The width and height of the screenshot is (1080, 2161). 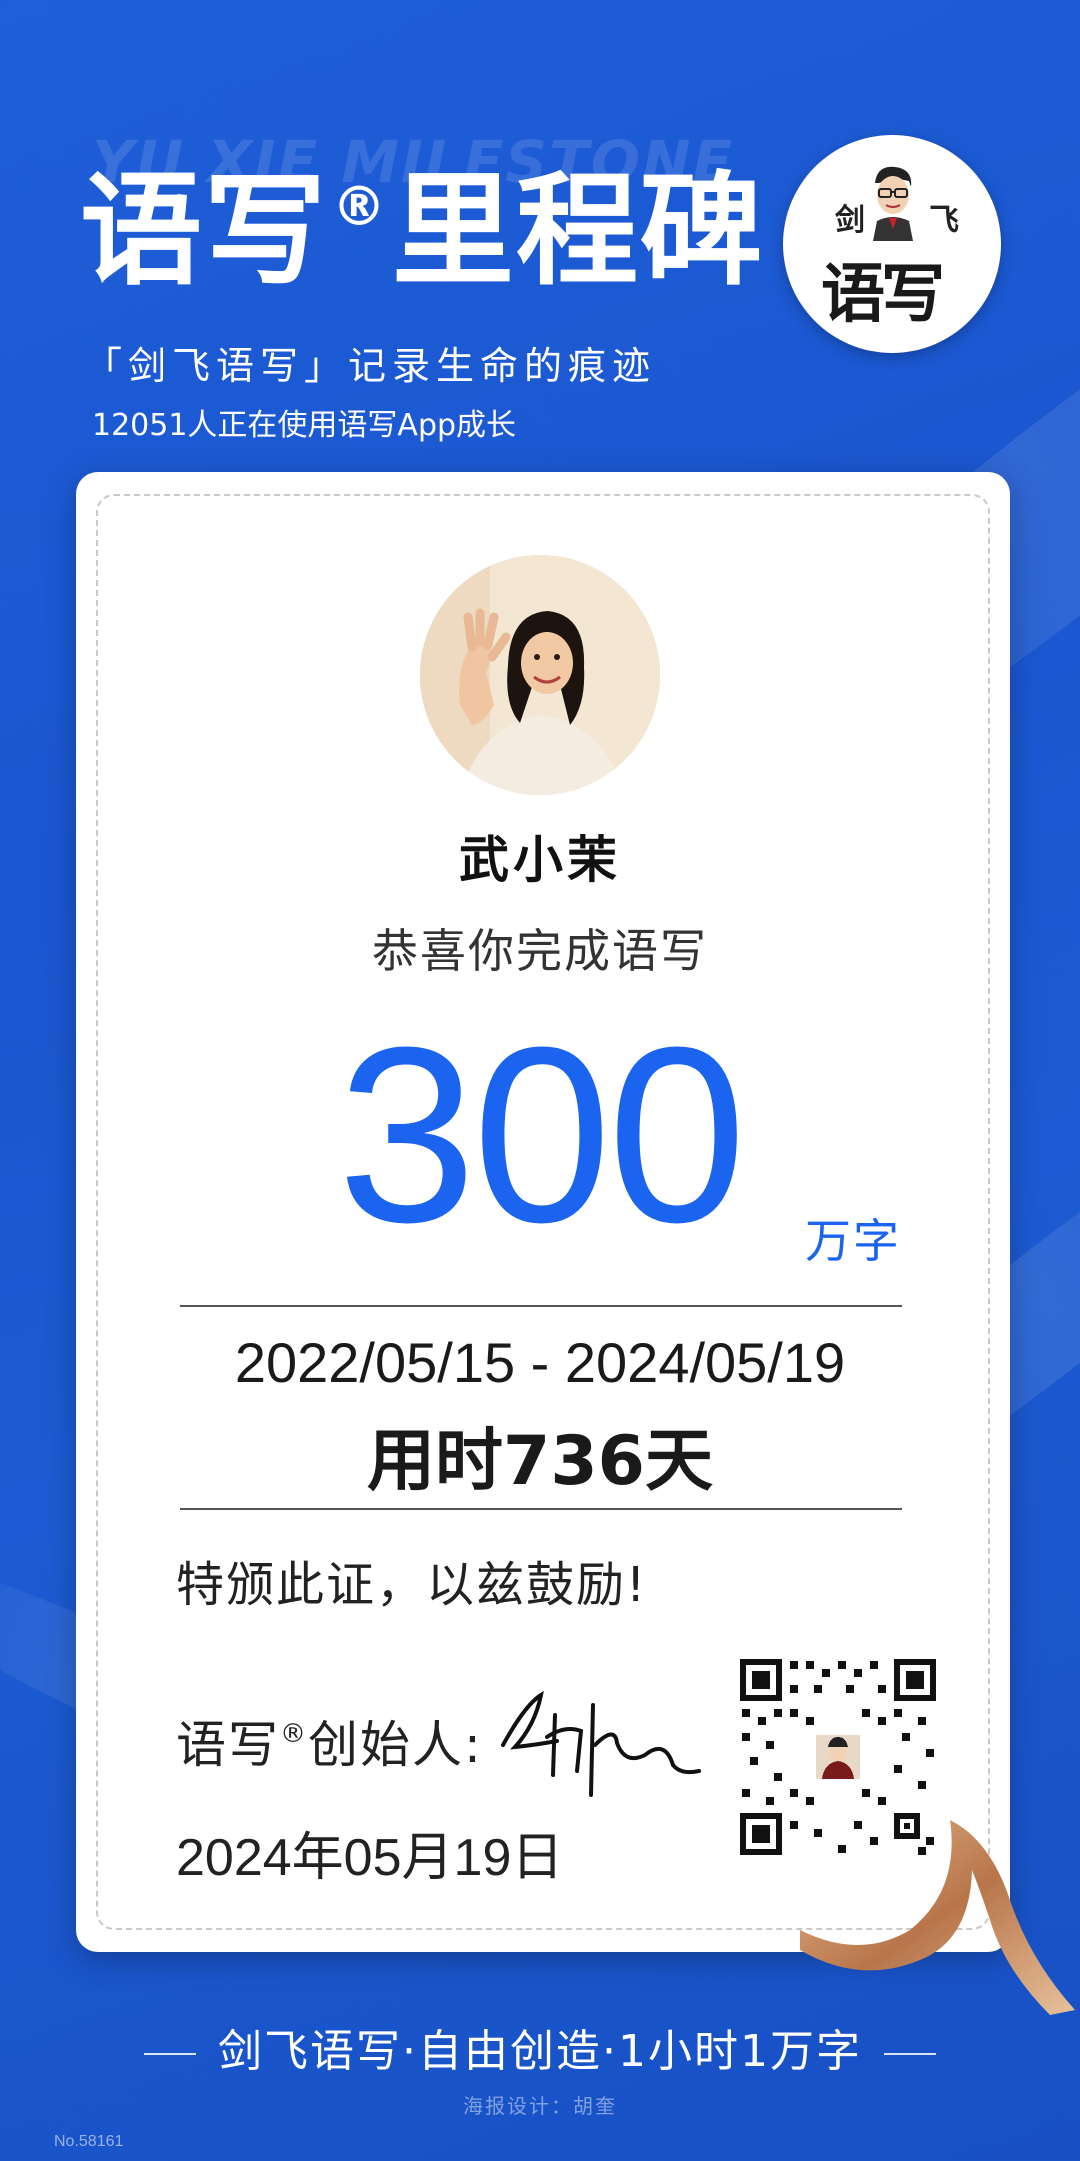 What do you see at coordinates (540, 951) in the screenshot?
I see `congrats-text: 恭喜你完成语写` at bounding box center [540, 951].